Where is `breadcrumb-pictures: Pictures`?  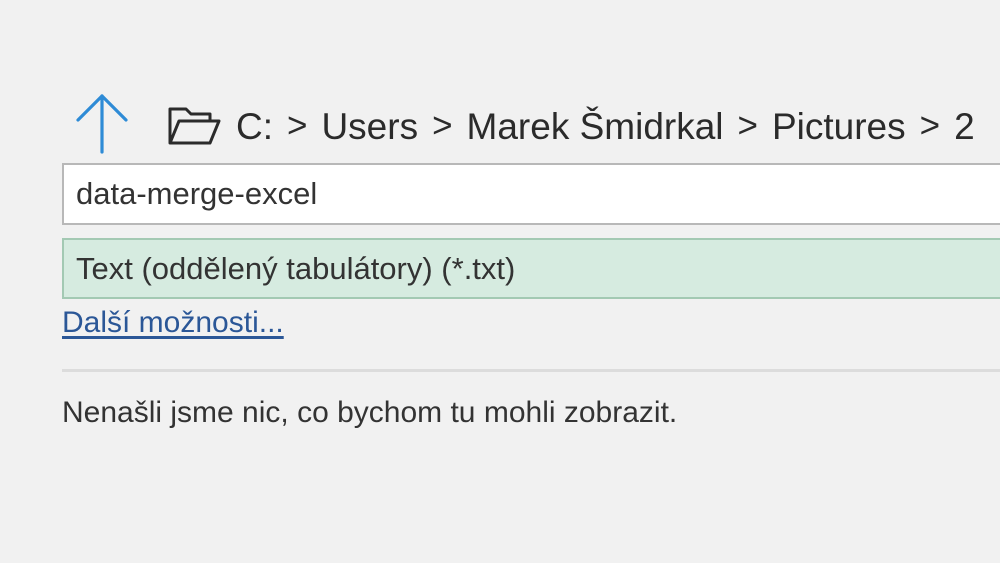 breadcrumb-pictures: Pictures is located at coordinates (839, 126).